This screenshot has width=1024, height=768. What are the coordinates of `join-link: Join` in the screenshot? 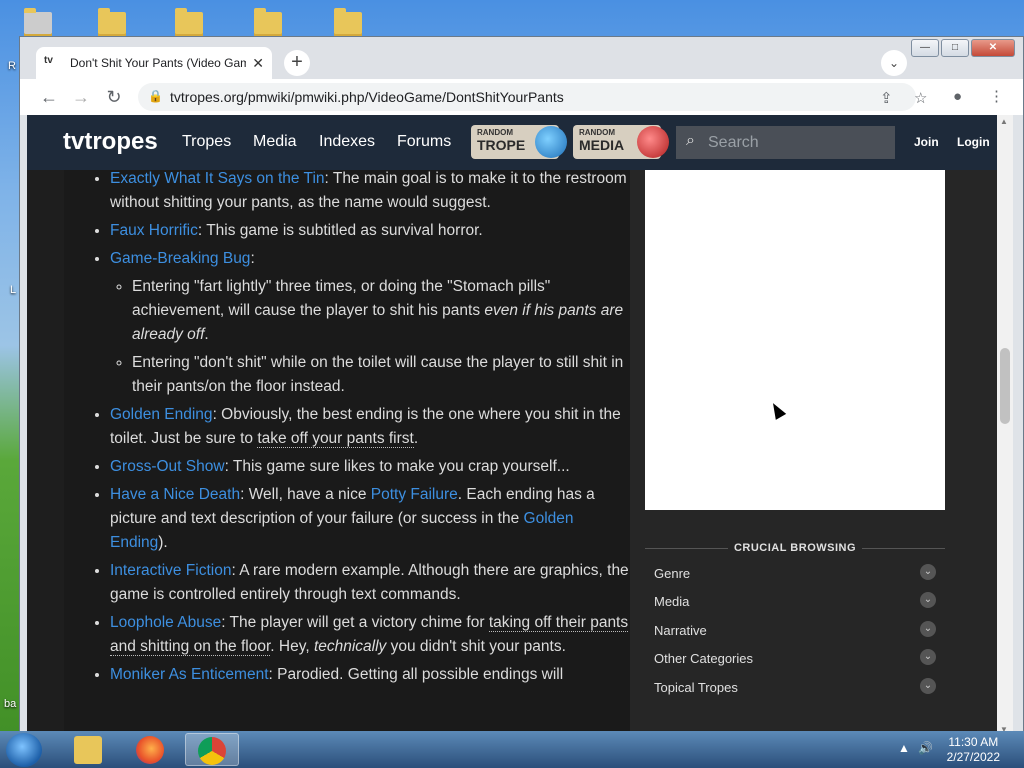 It's located at (926, 142).